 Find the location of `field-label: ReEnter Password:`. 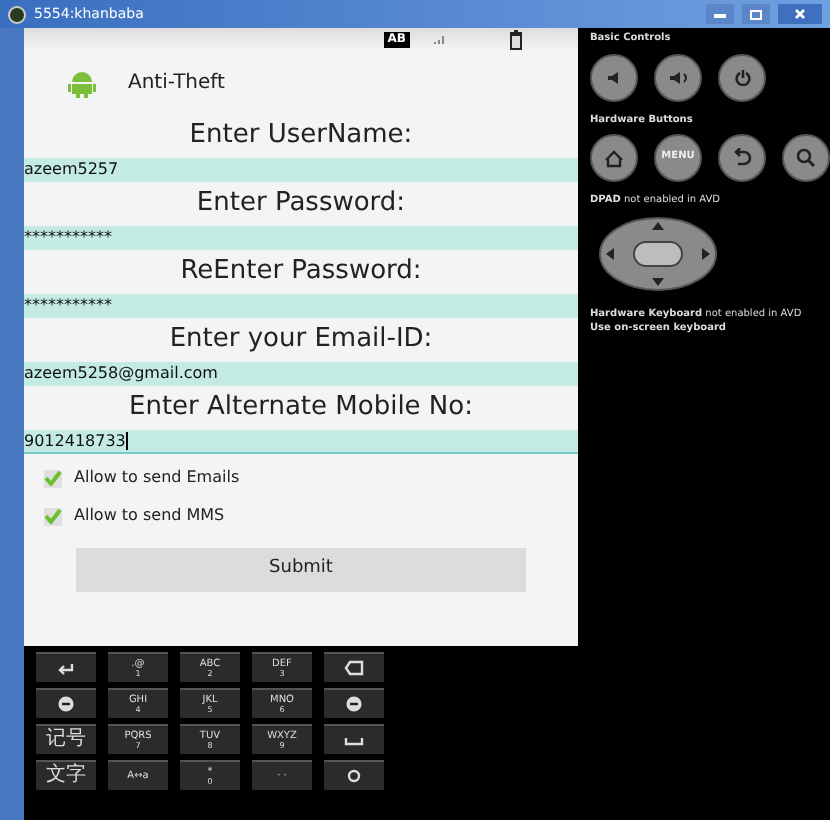

field-label: ReEnter Password: is located at coordinates (301, 272).